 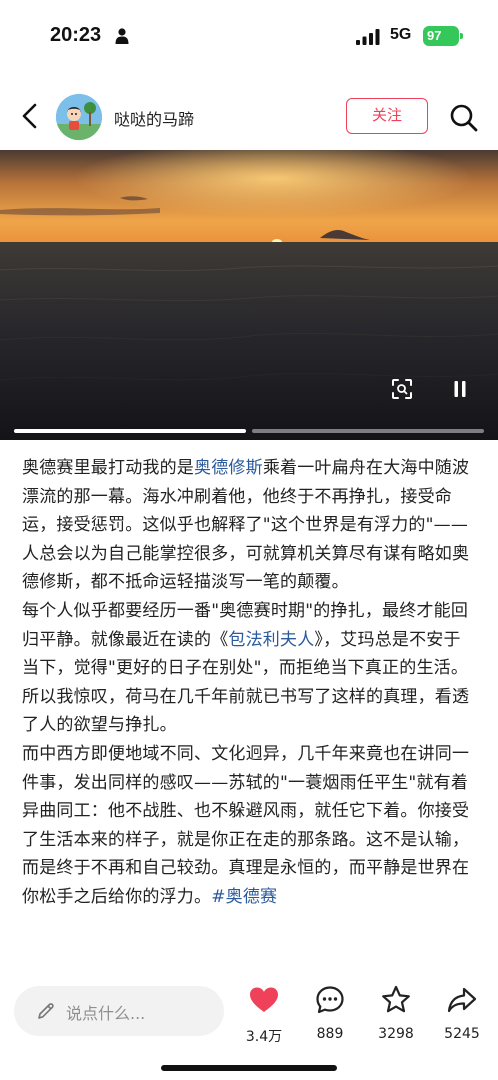 What do you see at coordinates (396, 1034) in the screenshot?
I see `star-count: 3298` at bounding box center [396, 1034].